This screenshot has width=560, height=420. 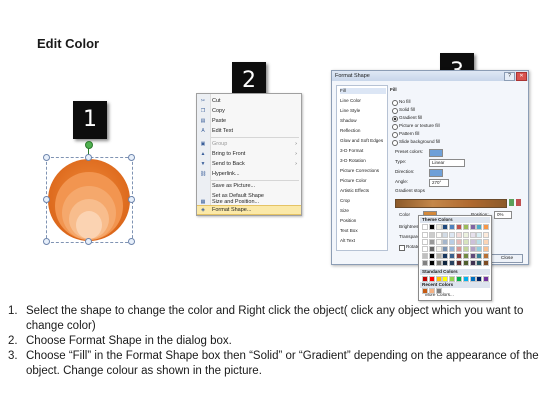 I want to click on category-position: Position, so click(x=363, y=221).